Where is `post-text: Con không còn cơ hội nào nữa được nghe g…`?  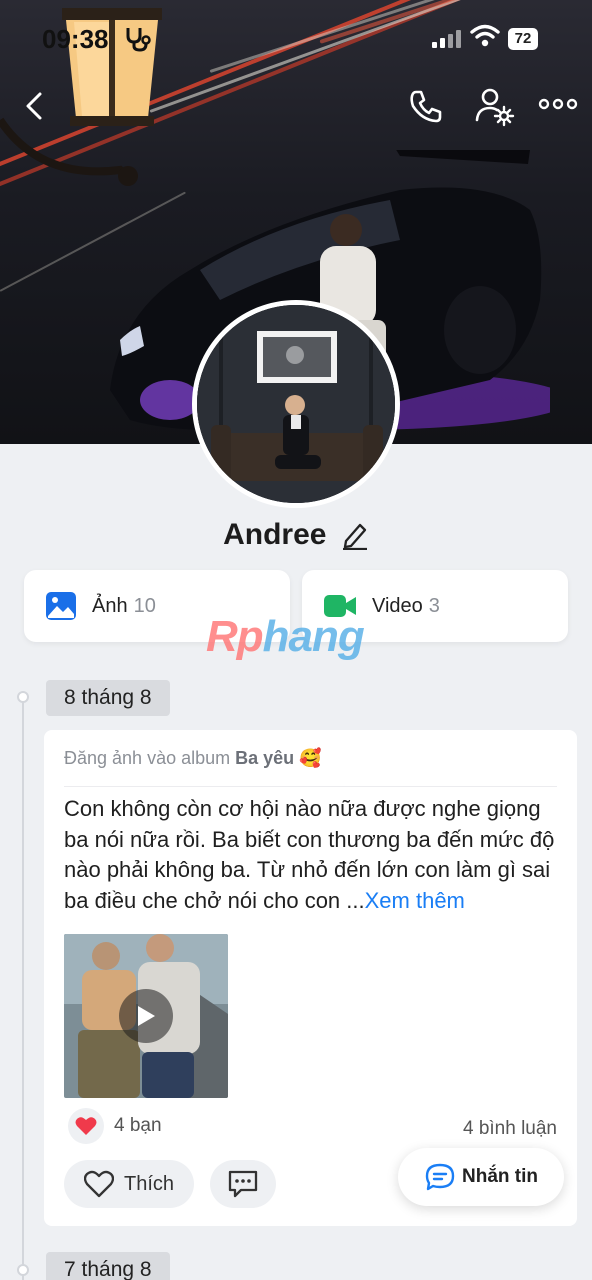
post-text: Con không còn cơ hội nào nữa được nghe g… is located at coordinates (309, 854).